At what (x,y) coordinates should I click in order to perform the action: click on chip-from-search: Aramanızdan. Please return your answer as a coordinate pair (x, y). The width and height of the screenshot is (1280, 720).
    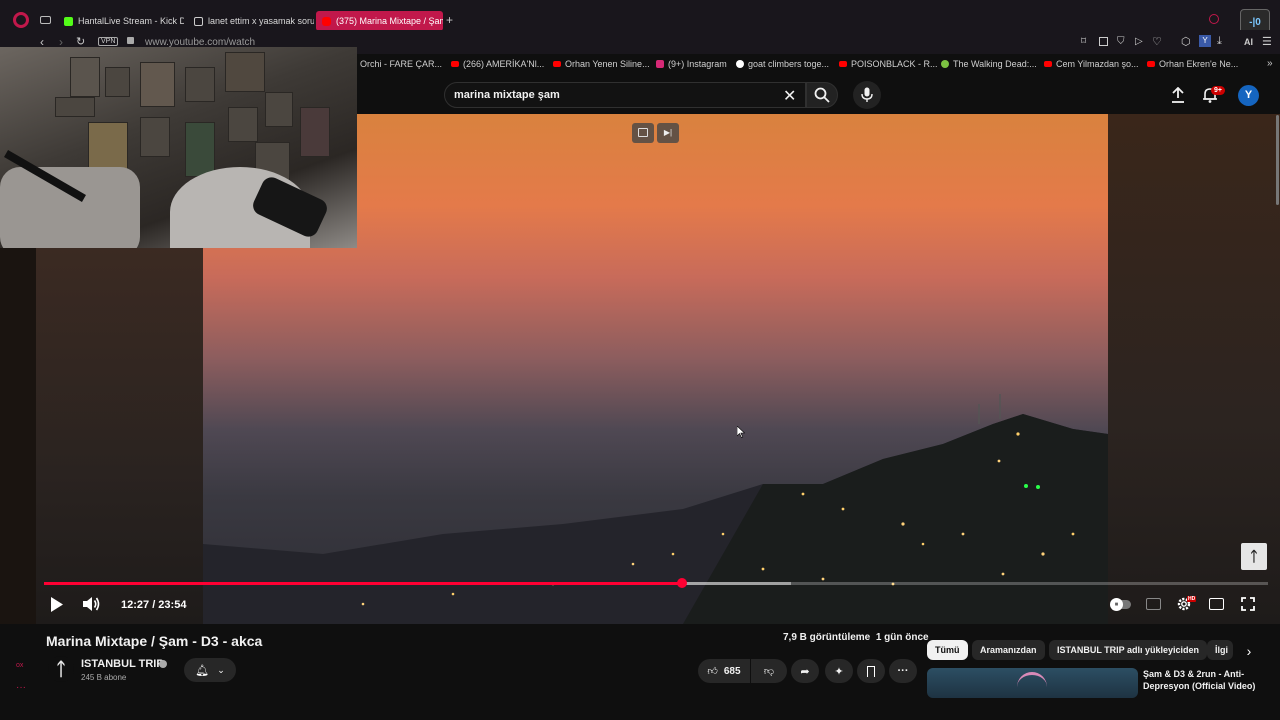
    Looking at the image, I should click on (1008, 650).